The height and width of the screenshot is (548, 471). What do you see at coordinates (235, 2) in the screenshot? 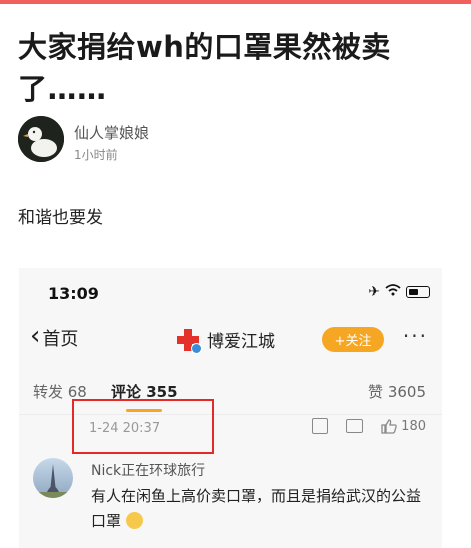
I see `top-accent-bar` at bounding box center [235, 2].